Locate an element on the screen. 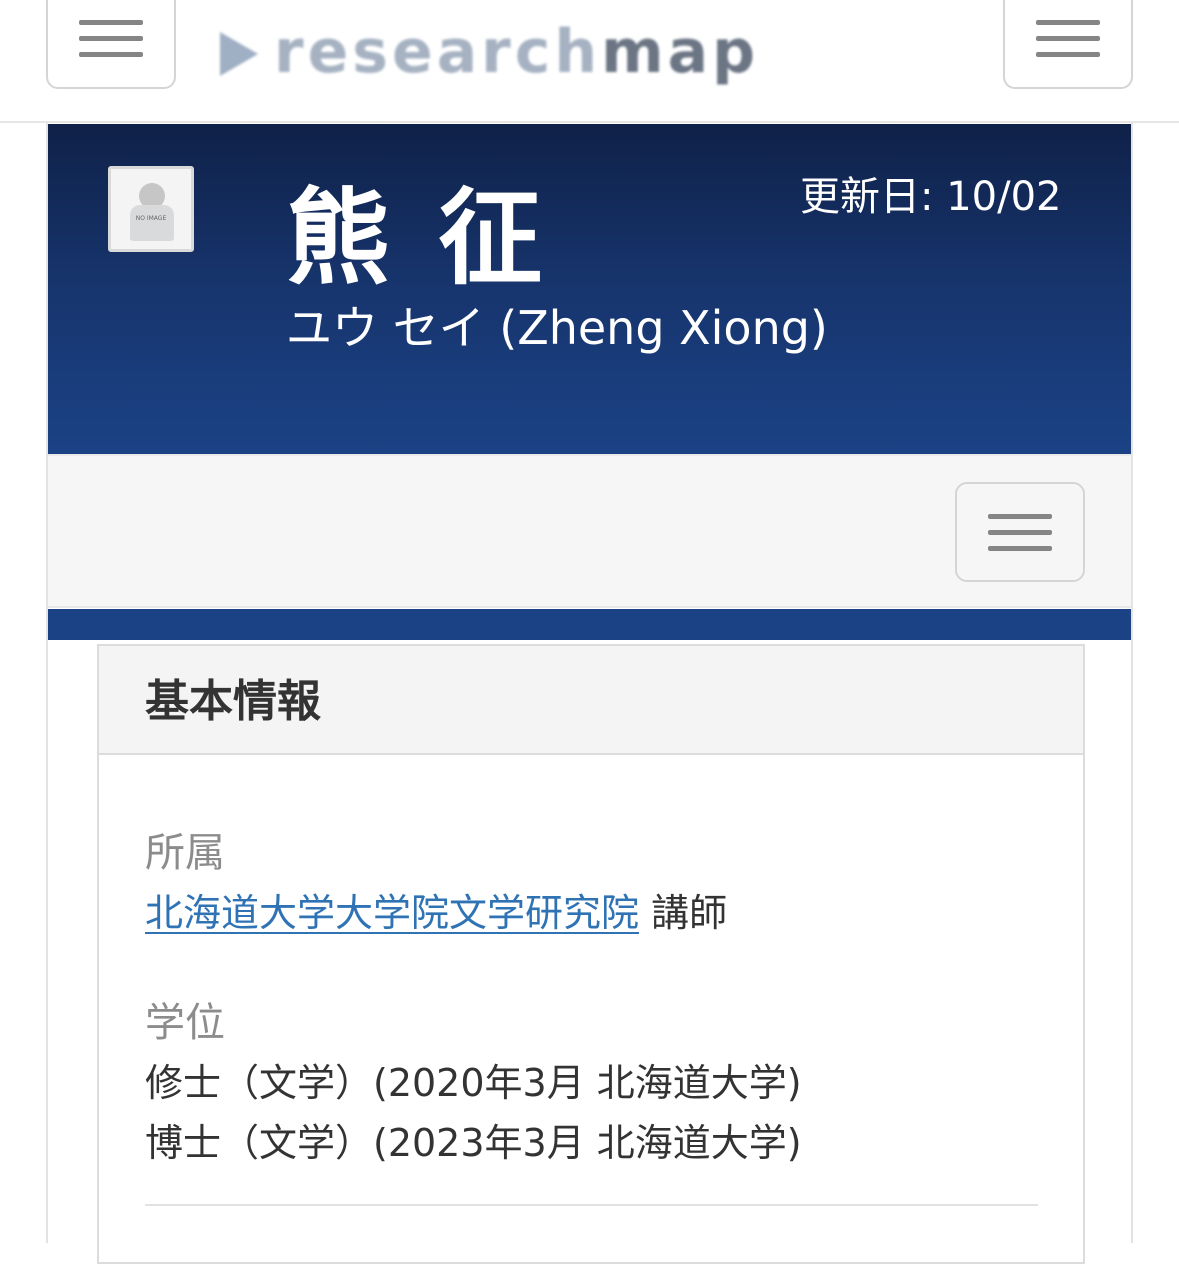 The width and height of the screenshot is (1179, 1264). affiliation-link: 北海道大学大学院文学研究院 is located at coordinates (392, 913).